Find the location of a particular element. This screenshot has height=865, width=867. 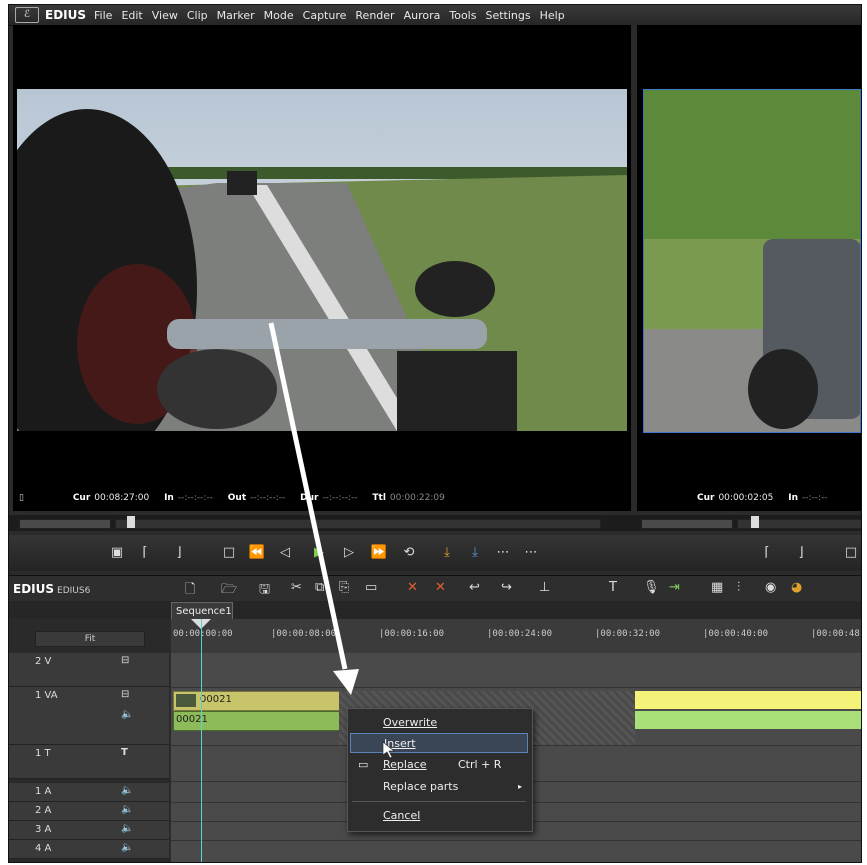

menu-item-overwrite: Overwrite is located at coordinates (439, 723).